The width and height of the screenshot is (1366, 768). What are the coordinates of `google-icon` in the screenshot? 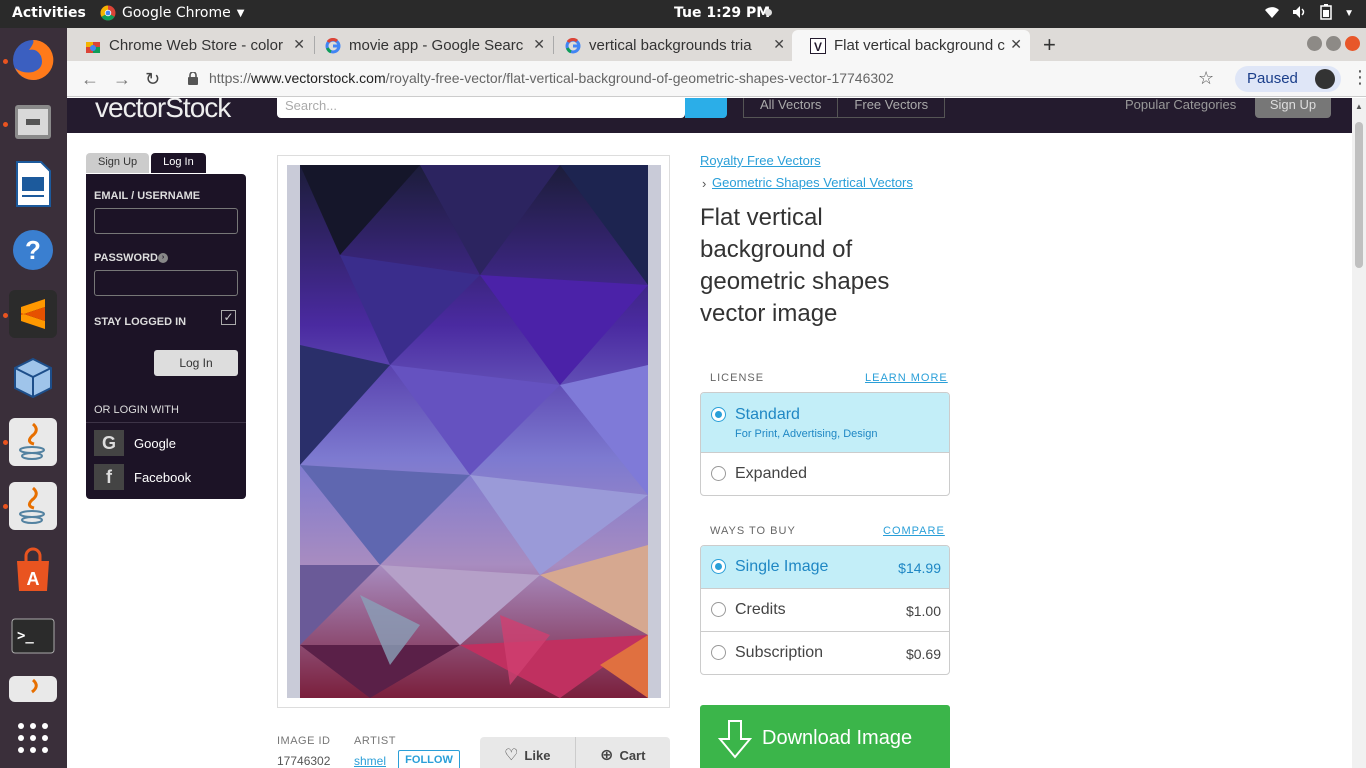 It's located at (333, 45).